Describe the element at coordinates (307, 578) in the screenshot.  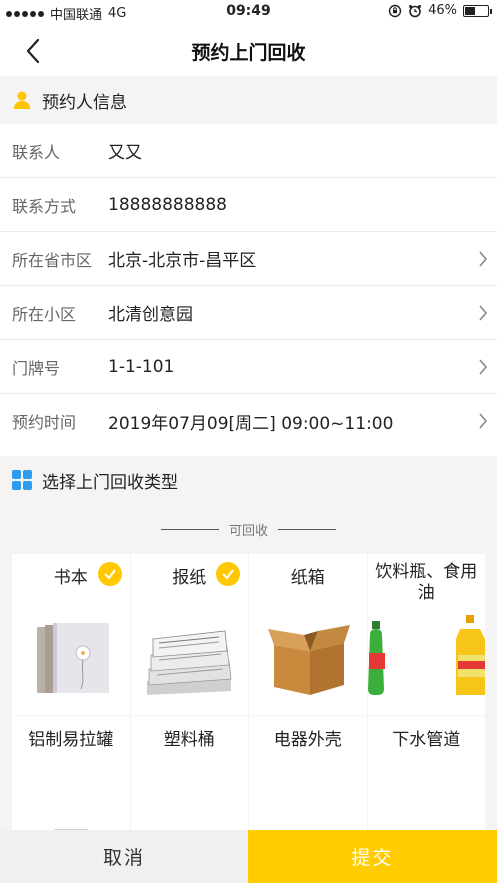
I see `category-label: 纸箱` at that location.